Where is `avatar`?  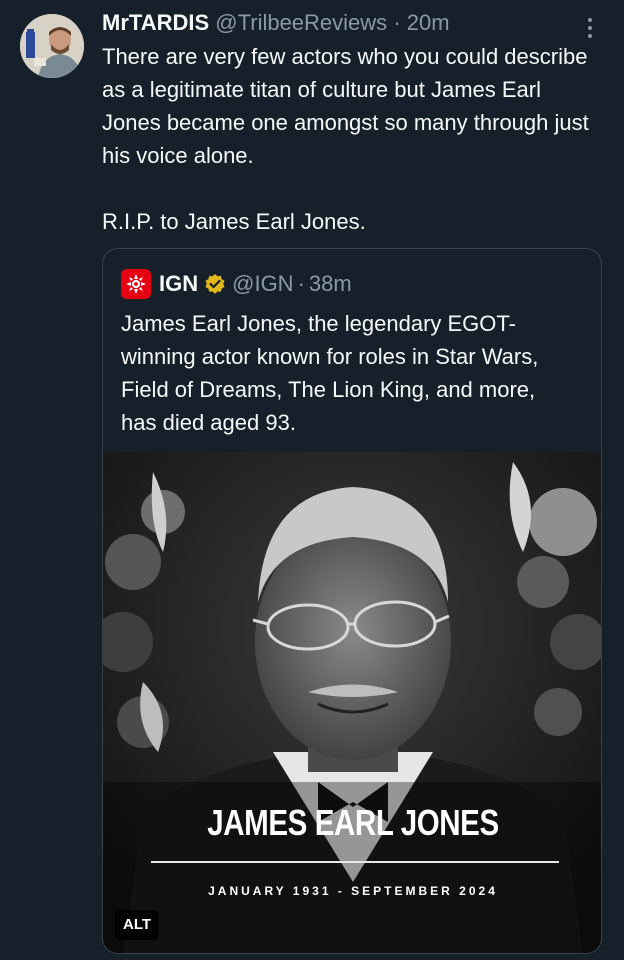 avatar is located at coordinates (52, 46).